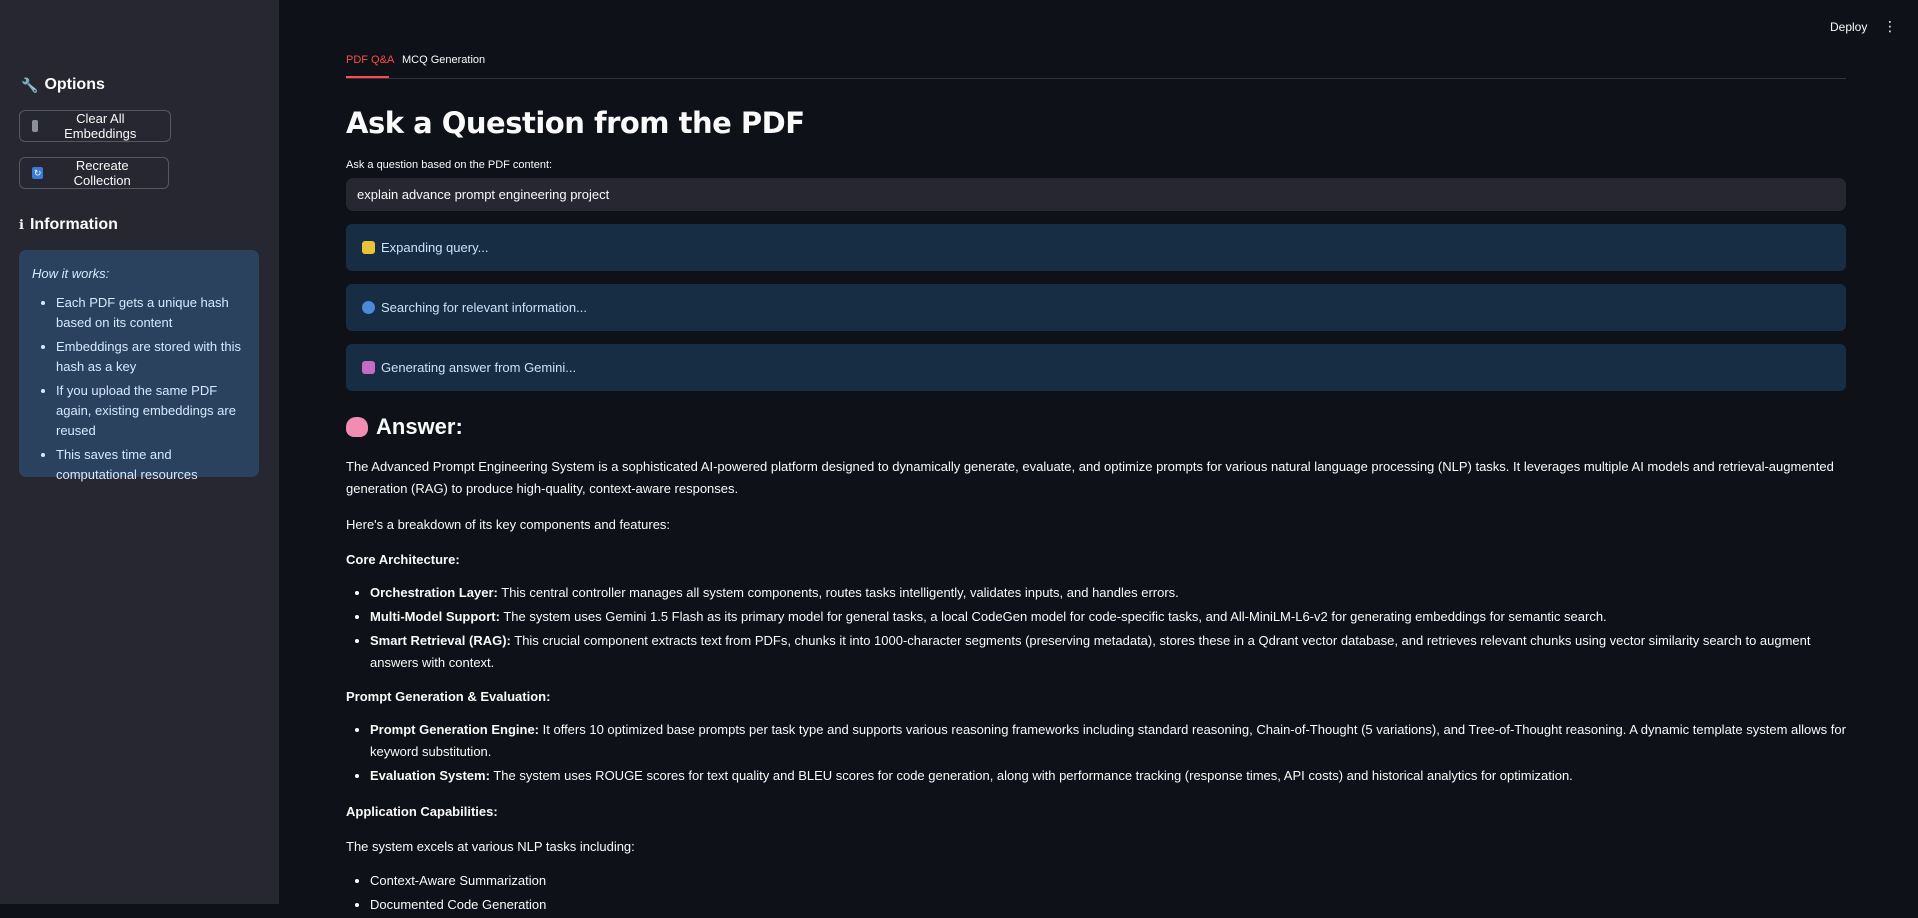 The height and width of the screenshot is (918, 1918). Describe the element at coordinates (38, 173) in the screenshot. I see `refresh-icon: ↻` at that location.